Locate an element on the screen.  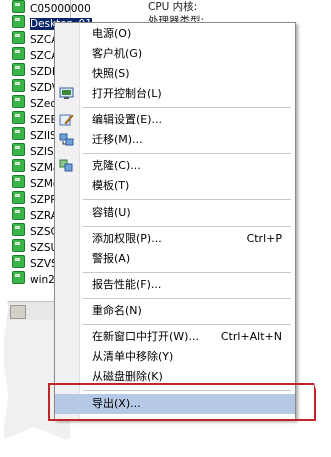
menu-item-shortcut: Ctrl+P is located at coordinates (264, 238).